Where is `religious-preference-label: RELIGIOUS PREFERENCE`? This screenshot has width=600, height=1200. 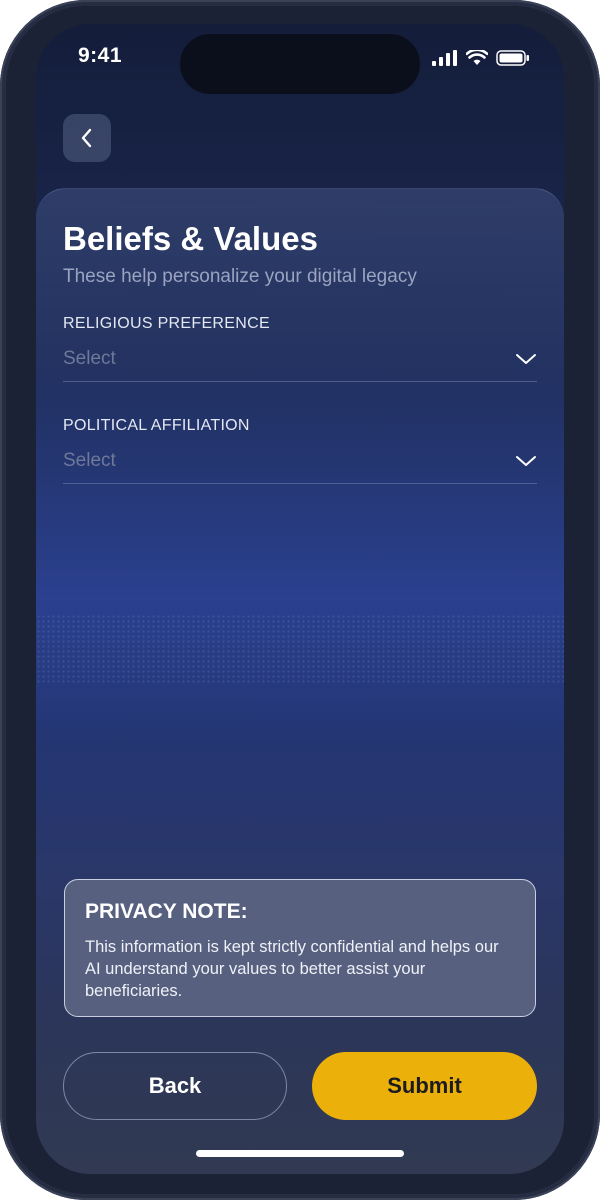
religious-preference-label: RELIGIOUS PREFERENCE is located at coordinates (166, 323).